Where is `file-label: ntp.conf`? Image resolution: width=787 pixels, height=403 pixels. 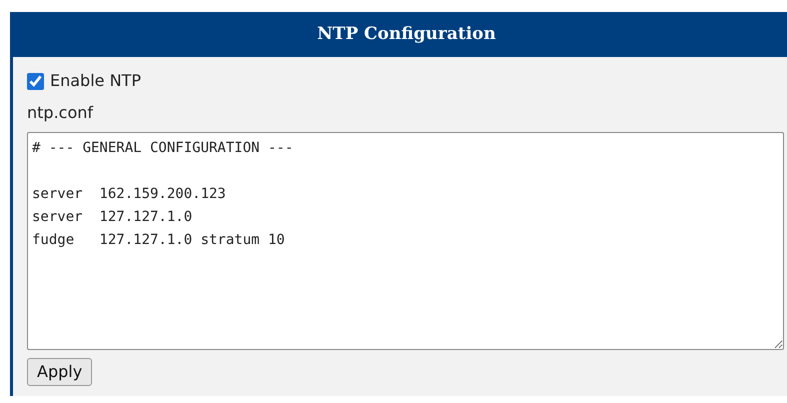 file-label: ntp.conf is located at coordinates (60, 113).